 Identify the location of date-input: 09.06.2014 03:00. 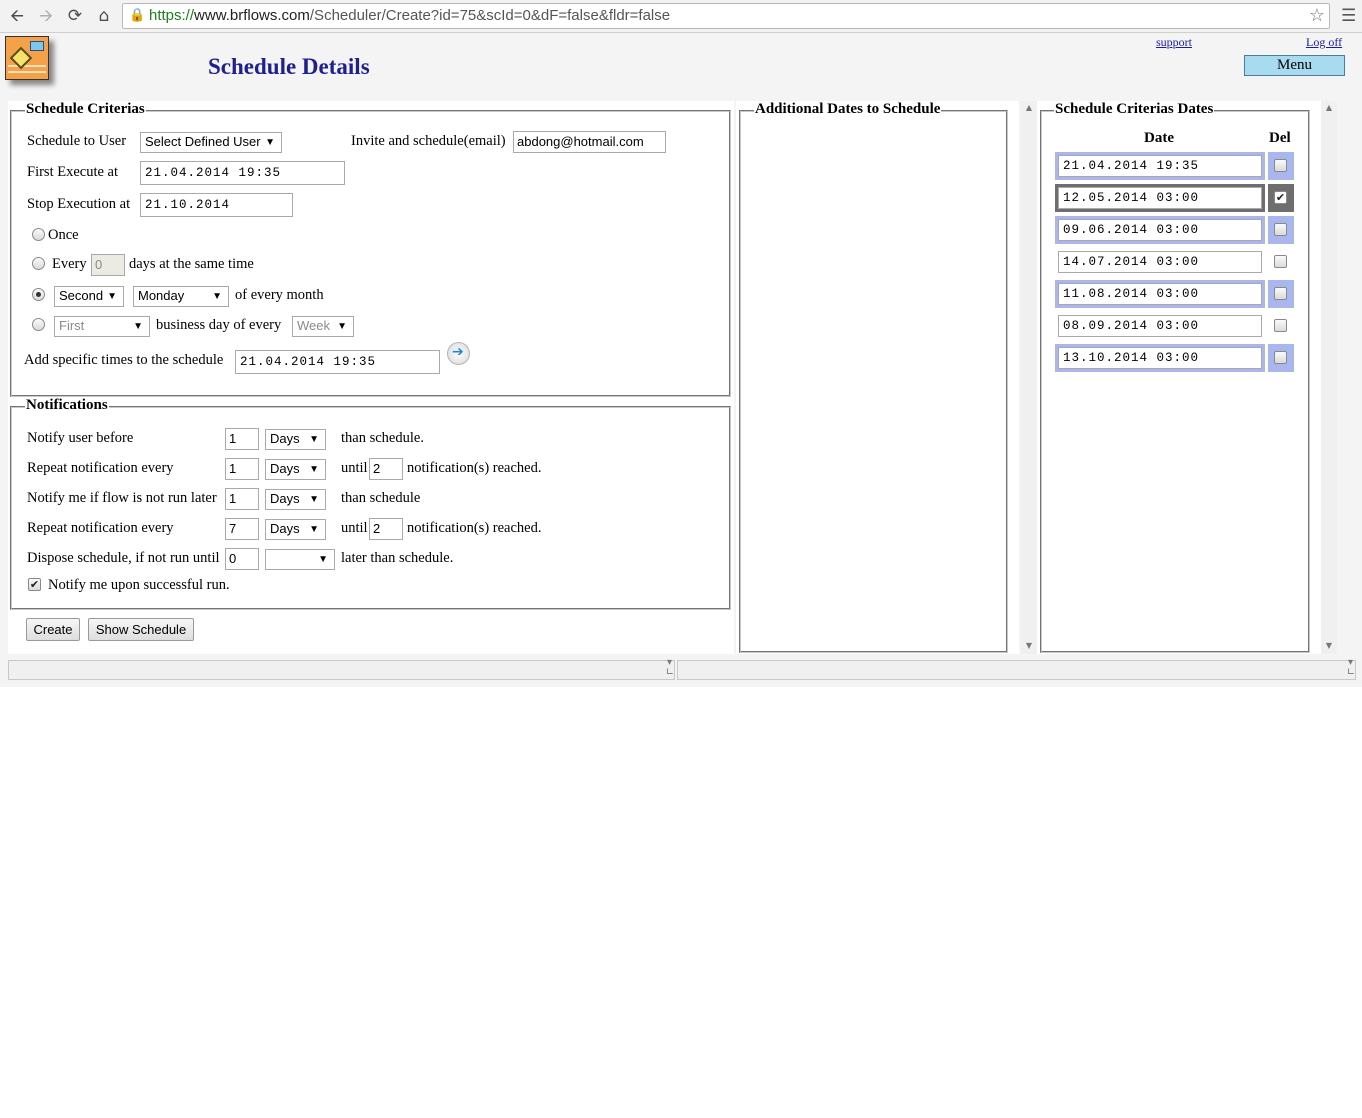
(1160, 230).